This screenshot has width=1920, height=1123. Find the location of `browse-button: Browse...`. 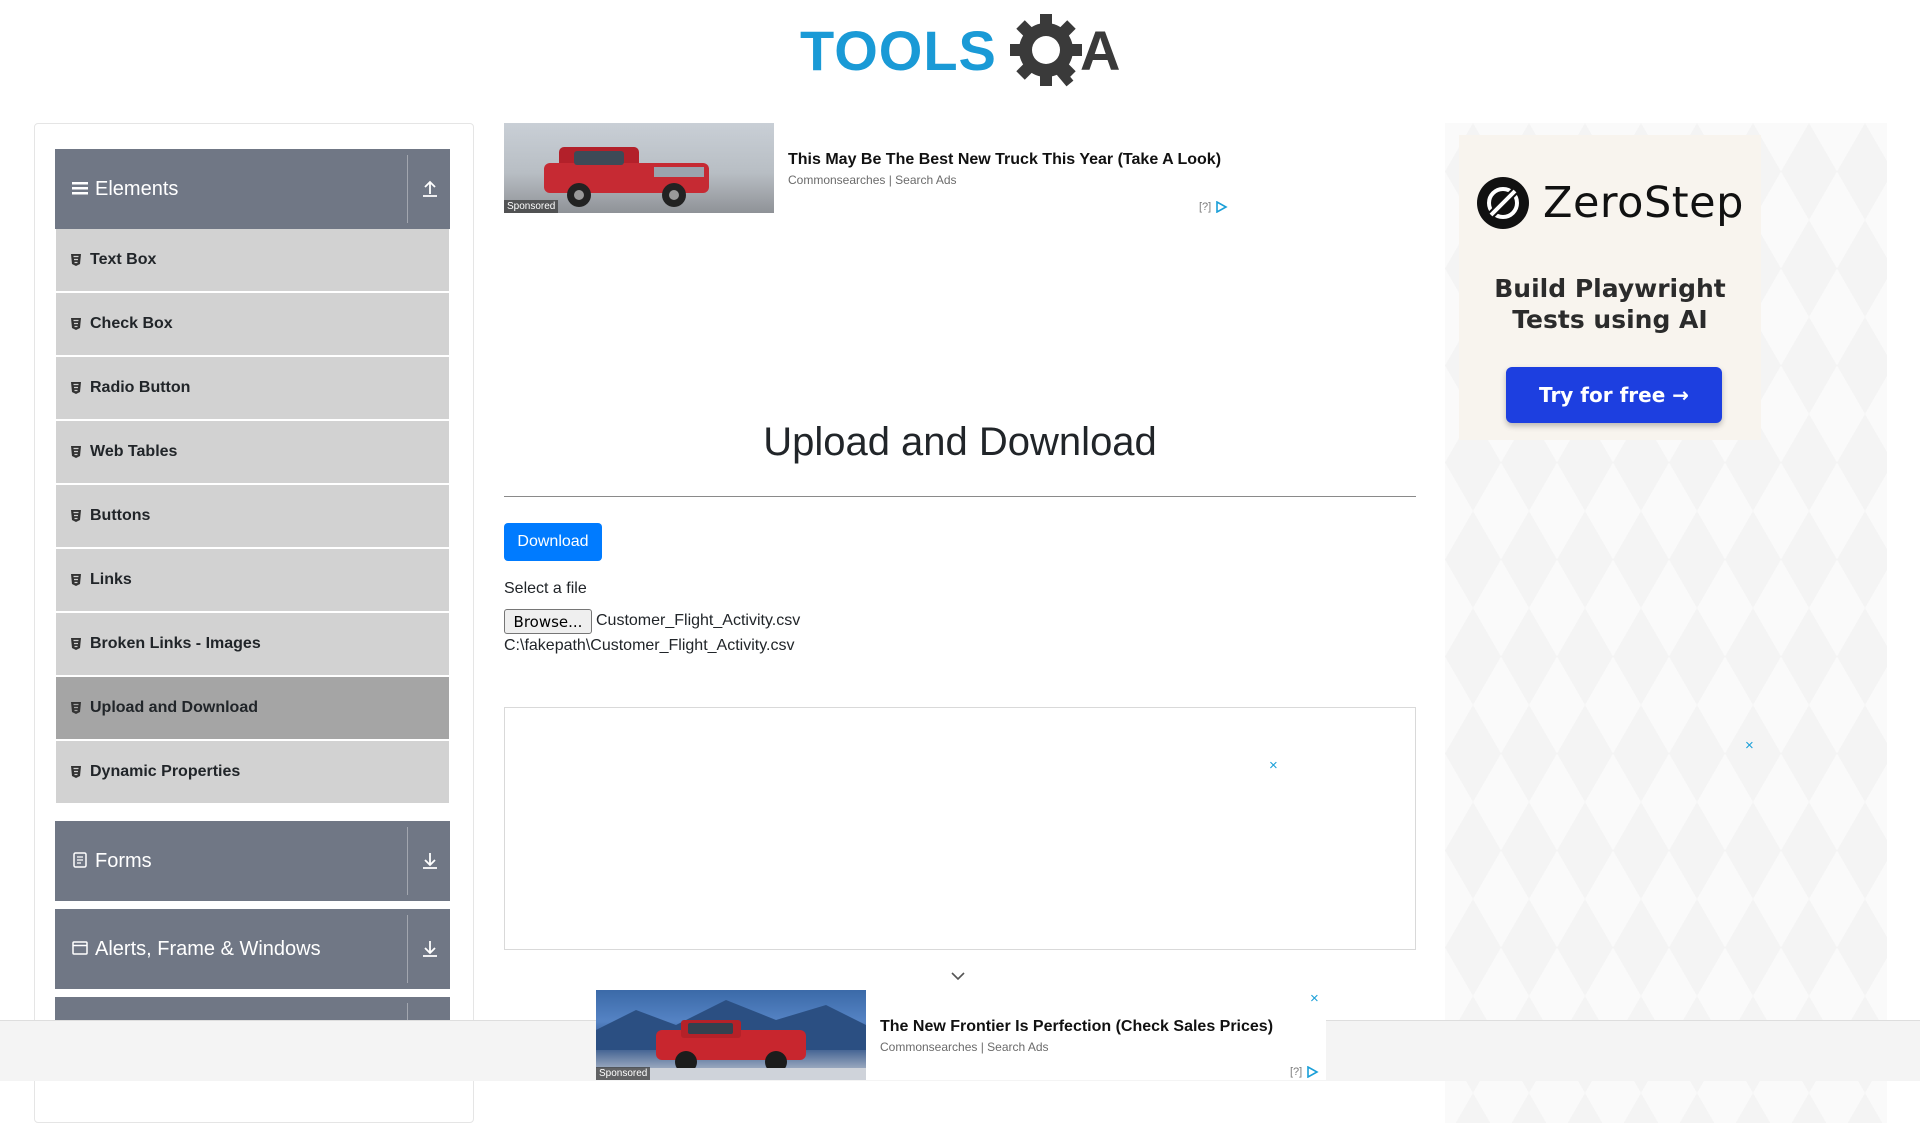

browse-button: Browse... is located at coordinates (548, 621).